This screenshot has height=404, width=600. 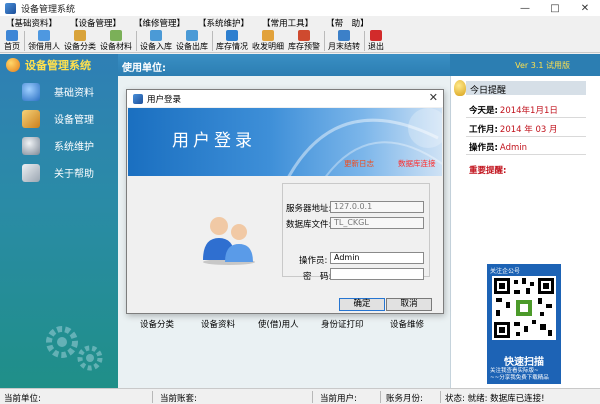 What do you see at coordinates (377, 223) in the screenshot?
I see `db-file-field: TL_CKGL` at bounding box center [377, 223].